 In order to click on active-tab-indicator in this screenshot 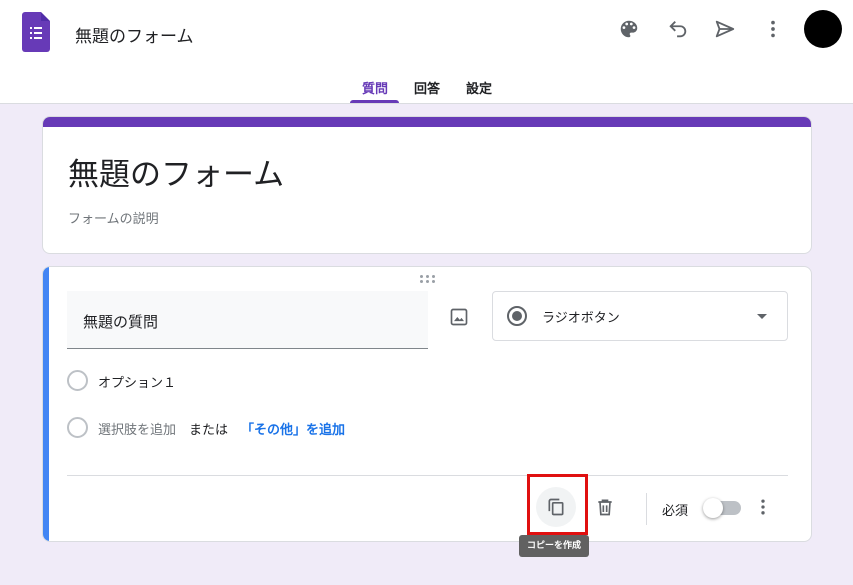, I will do `click(374, 101)`.